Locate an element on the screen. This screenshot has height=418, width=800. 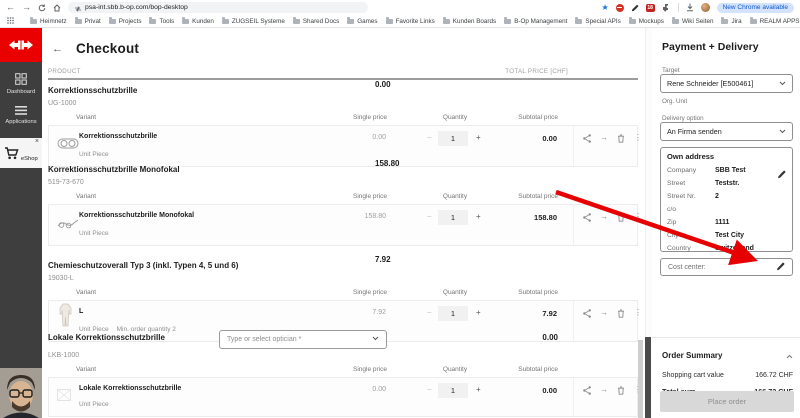
pen-extension-icon is located at coordinates (635, 8).